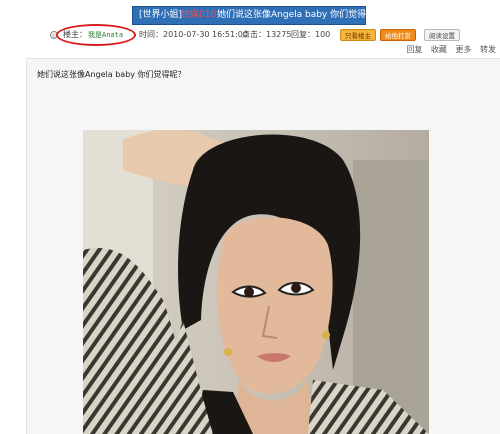 The height and width of the screenshot is (434, 500). I want to click on post-text: 她们说这张像Angela baby 你们觉得呢？, so click(111, 74).